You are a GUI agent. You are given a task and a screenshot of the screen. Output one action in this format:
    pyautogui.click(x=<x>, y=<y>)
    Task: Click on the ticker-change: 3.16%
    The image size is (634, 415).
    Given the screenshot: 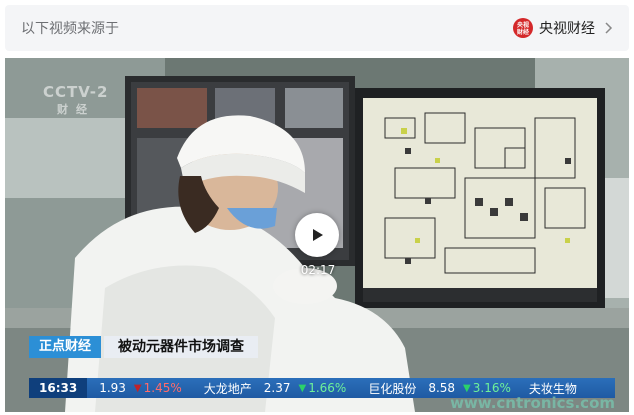 What is the action you would take?
    pyautogui.click(x=491, y=388)
    